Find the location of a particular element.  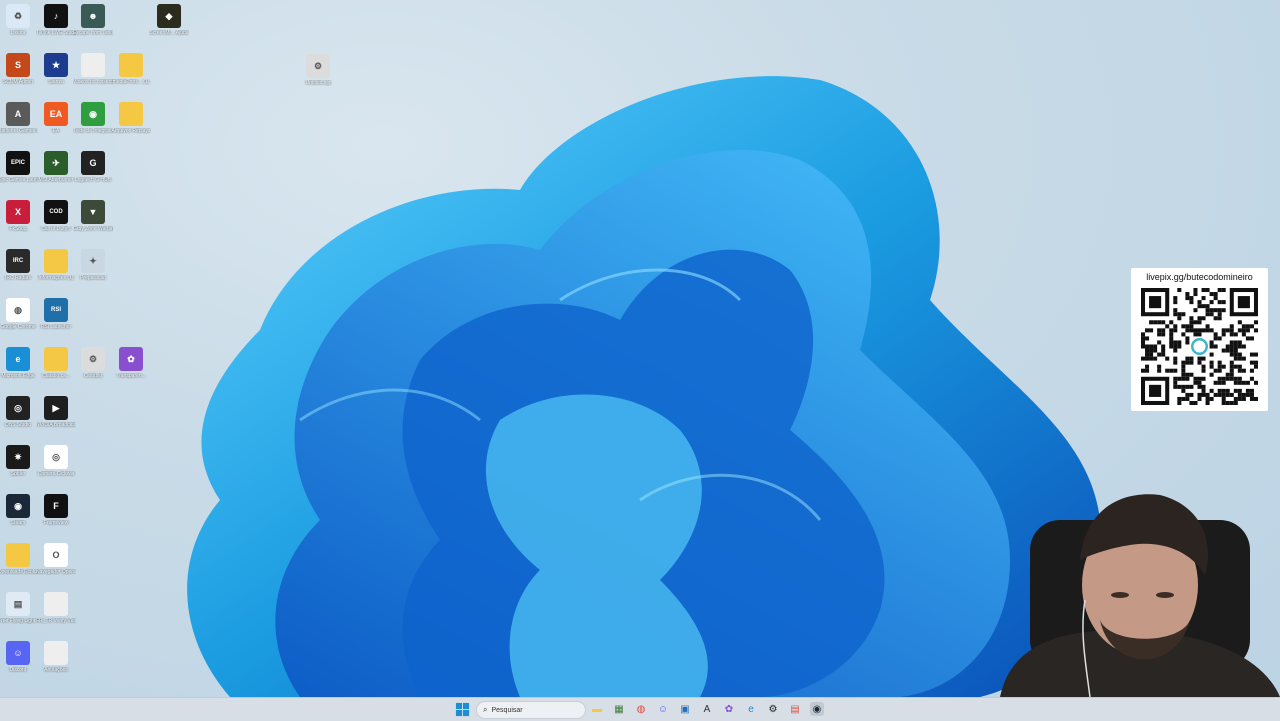

desktop-icon-label: Preparacão is located at coordinates (93, 278).